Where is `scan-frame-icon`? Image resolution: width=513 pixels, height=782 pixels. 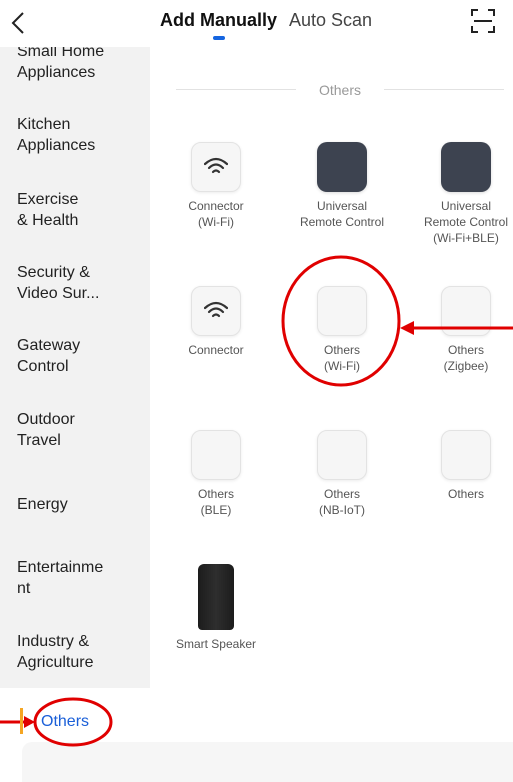
scan-frame-icon is located at coordinates (483, 21).